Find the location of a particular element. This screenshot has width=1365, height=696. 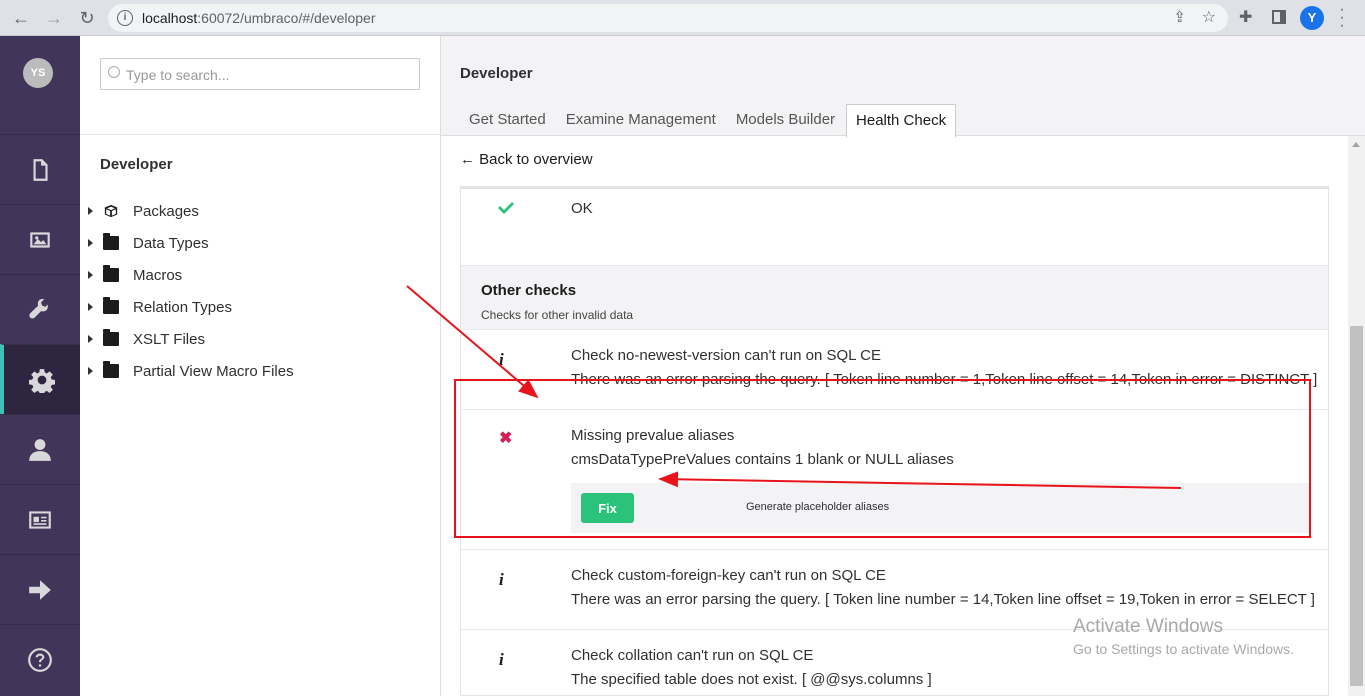

tree-item-macros: Macros is located at coordinates (256, 275).